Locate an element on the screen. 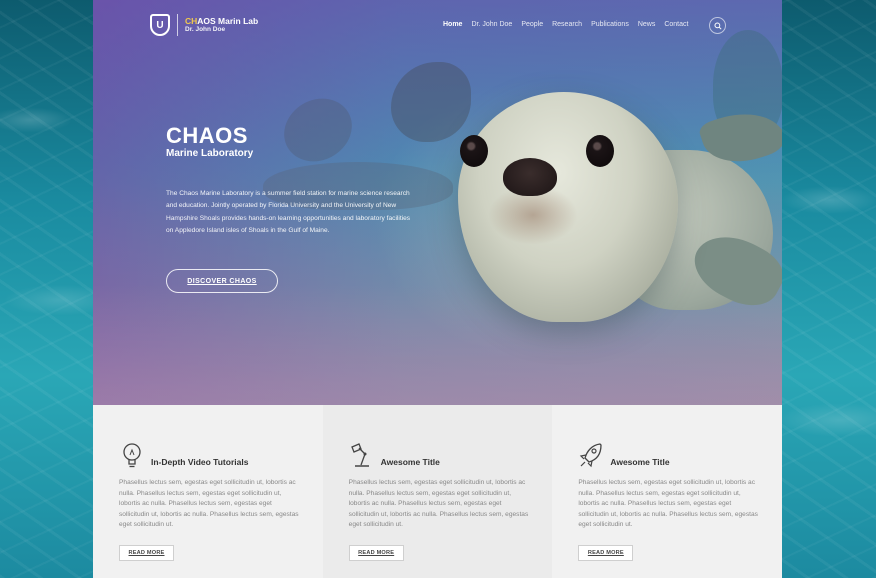 The height and width of the screenshot is (578, 876). site-logo: U CHAOS Marin Lab Dr. John Doe is located at coordinates (204, 25).